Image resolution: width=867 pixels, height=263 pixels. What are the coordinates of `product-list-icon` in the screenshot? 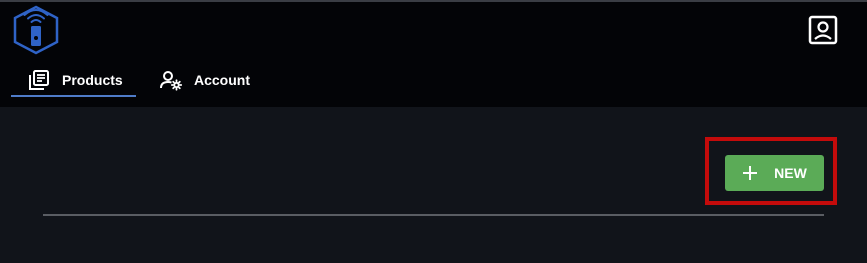 It's located at (39, 80).